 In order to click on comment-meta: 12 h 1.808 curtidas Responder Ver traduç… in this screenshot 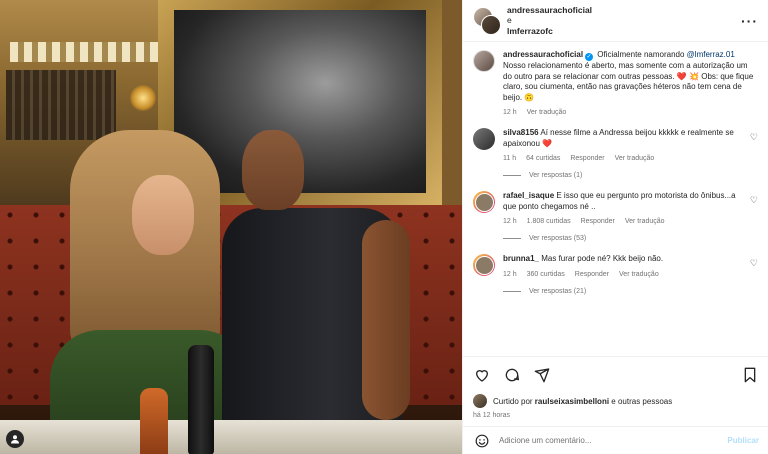, I will do `click(622, 221)`.